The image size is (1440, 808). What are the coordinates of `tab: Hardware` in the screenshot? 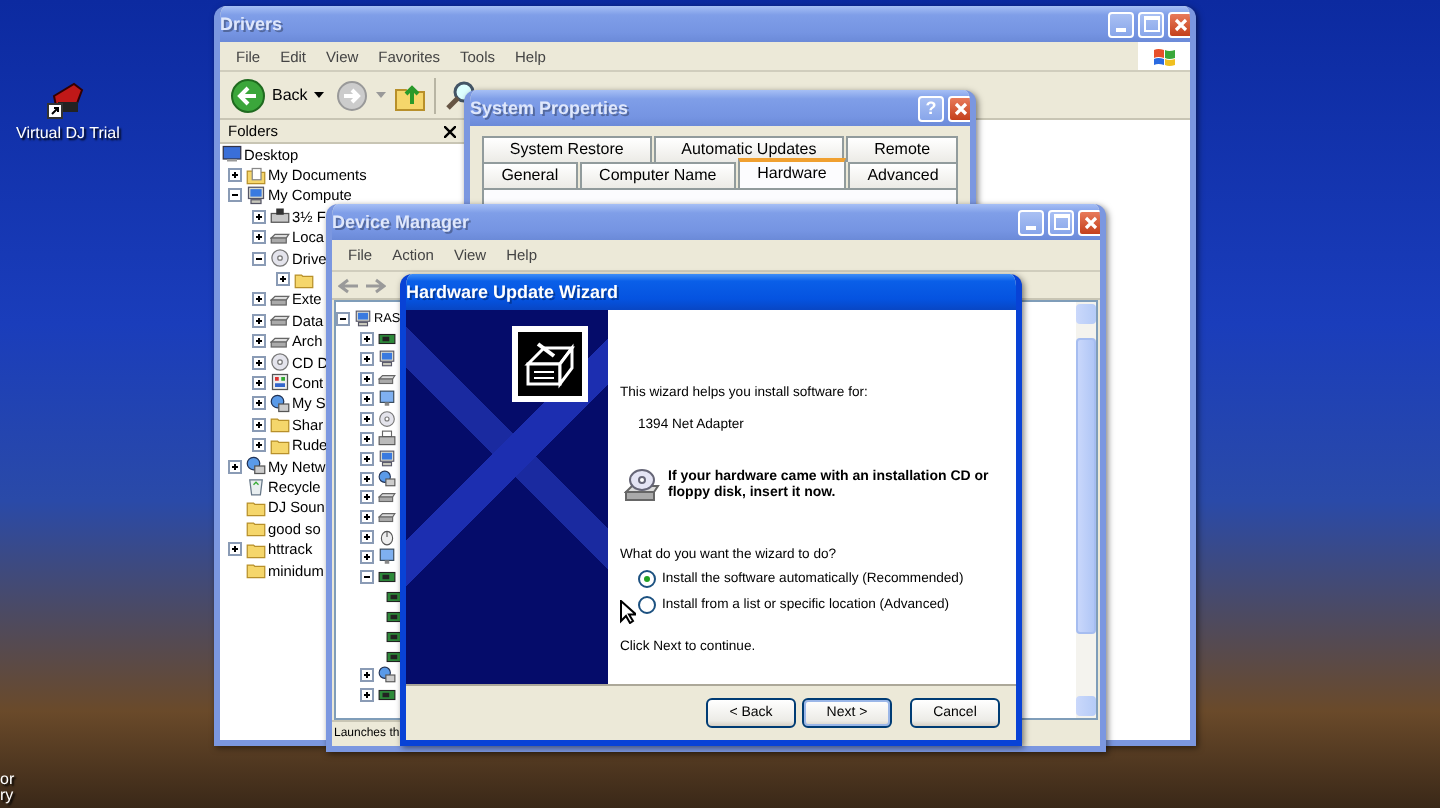 It's located at (792, 173).